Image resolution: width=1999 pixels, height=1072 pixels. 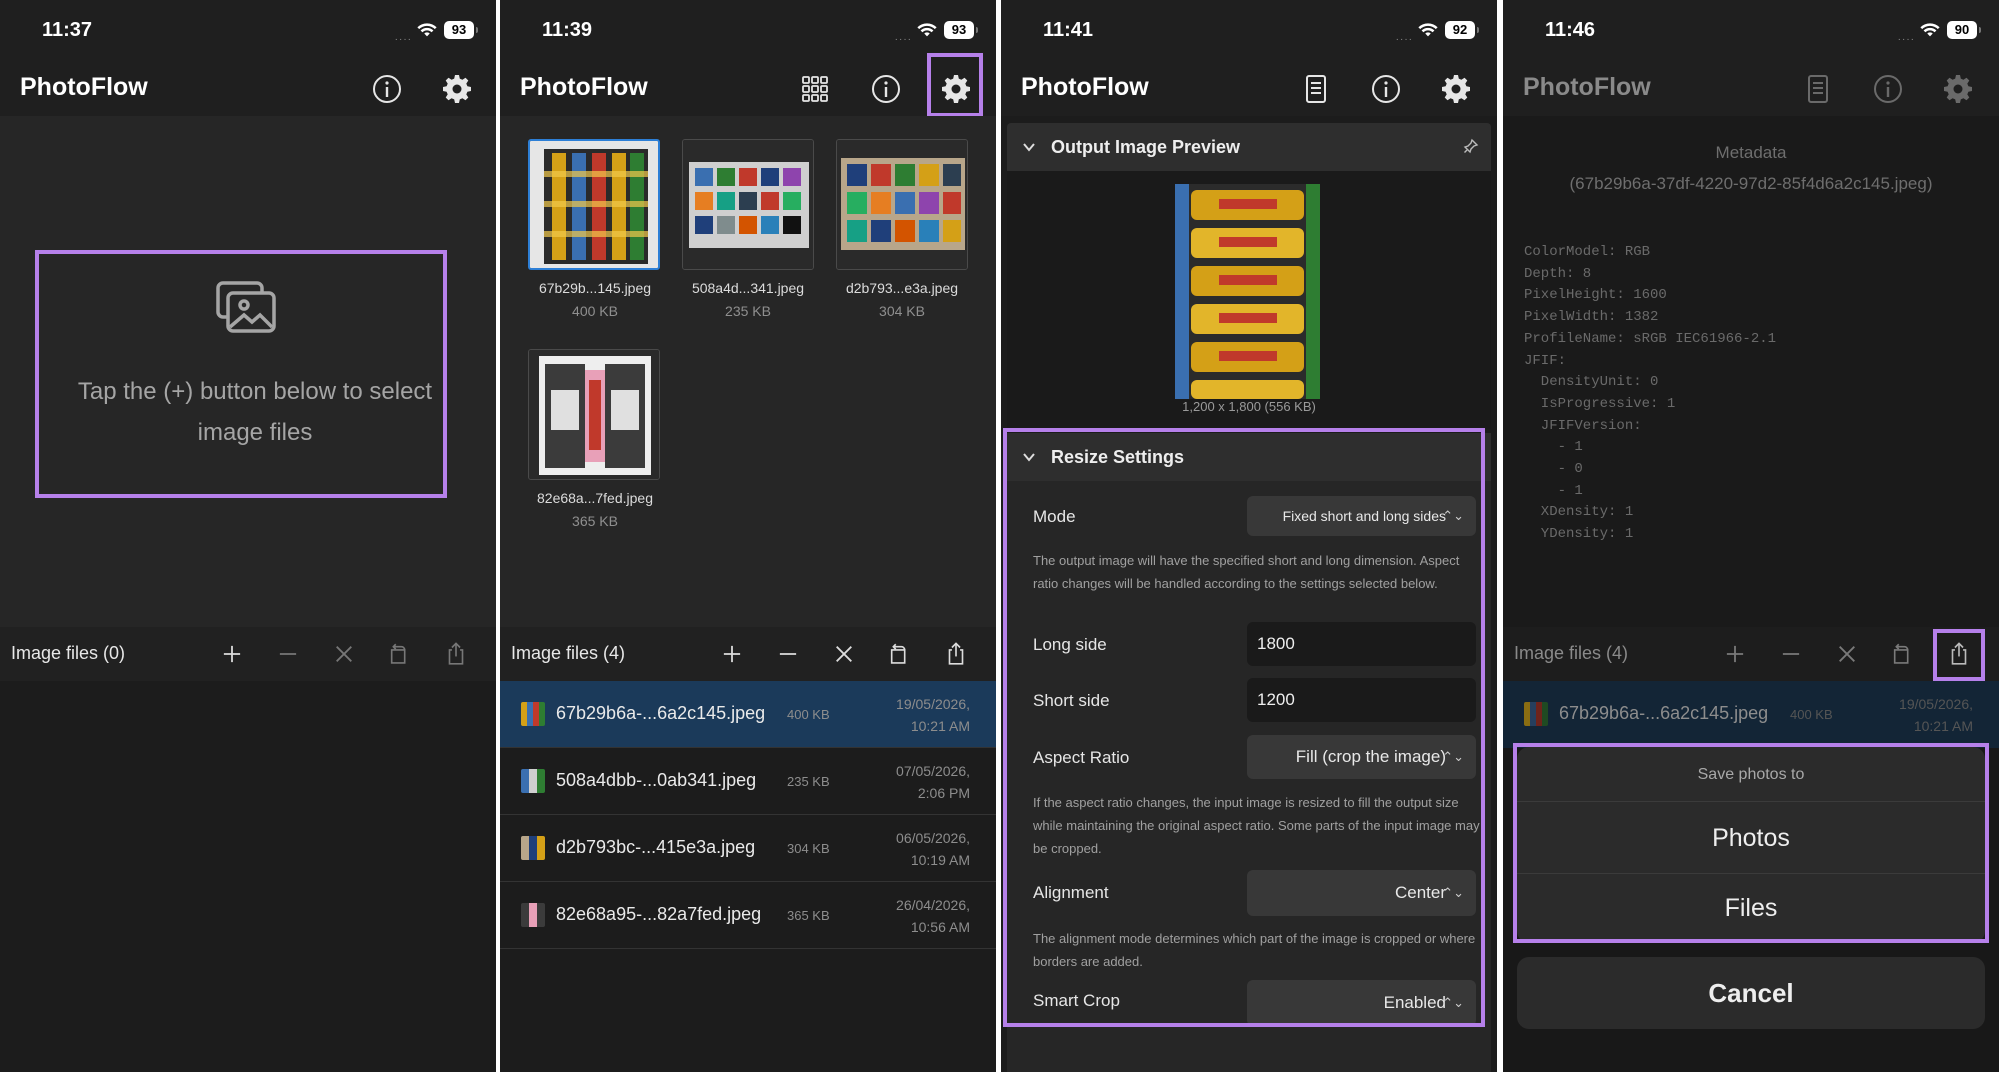 I want to click on file-date: 06/05/2026, 10:19 AM, so click(x=910, y=849).